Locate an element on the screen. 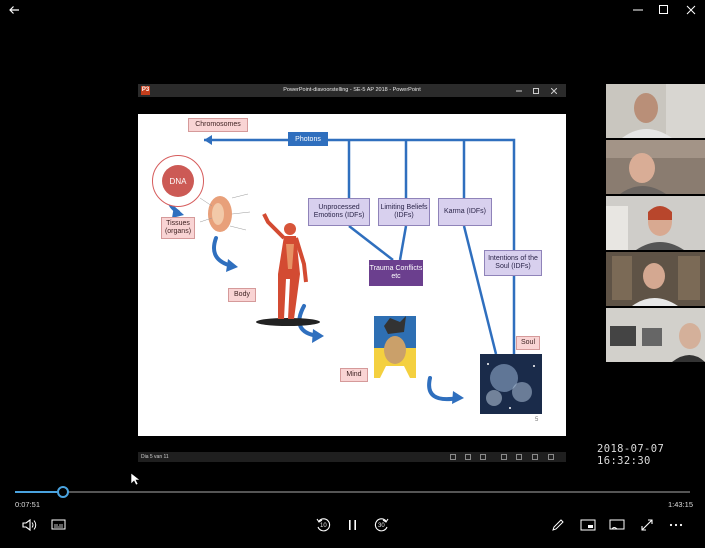 This screenshot has width=705, height=548. mini-view-button is located at coordinates (588, 525).